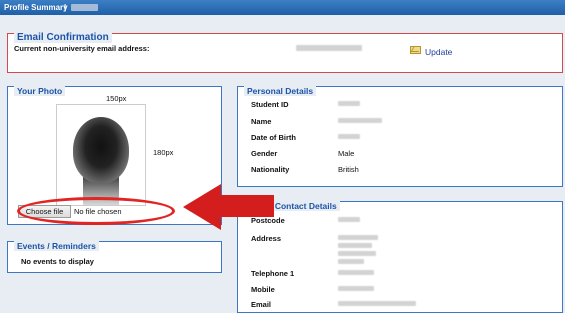 The image size is (565, 313). Describe the element at coordinates (263, 289) in the screenshot. I see `mobile-label: Mobile` at that location.